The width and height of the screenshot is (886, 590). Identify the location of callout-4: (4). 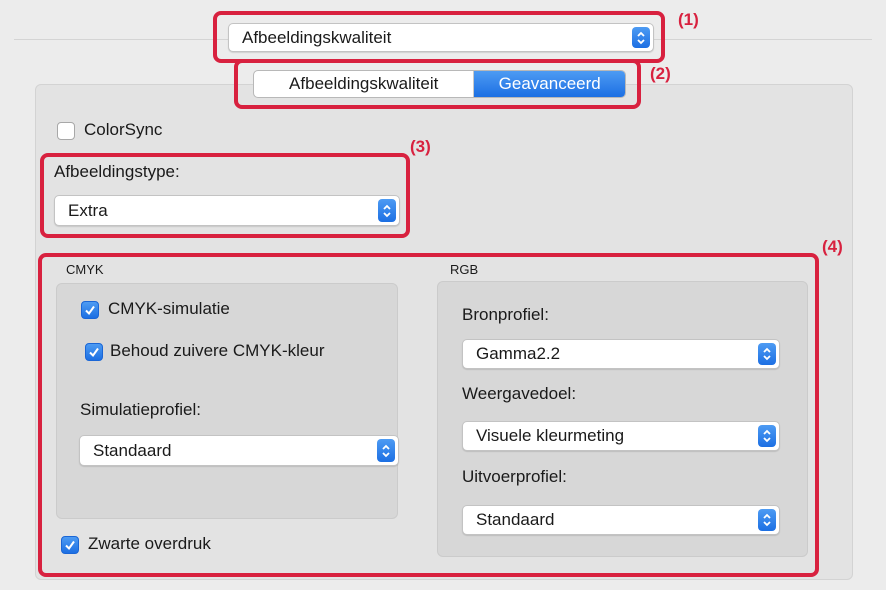
(832, 246).